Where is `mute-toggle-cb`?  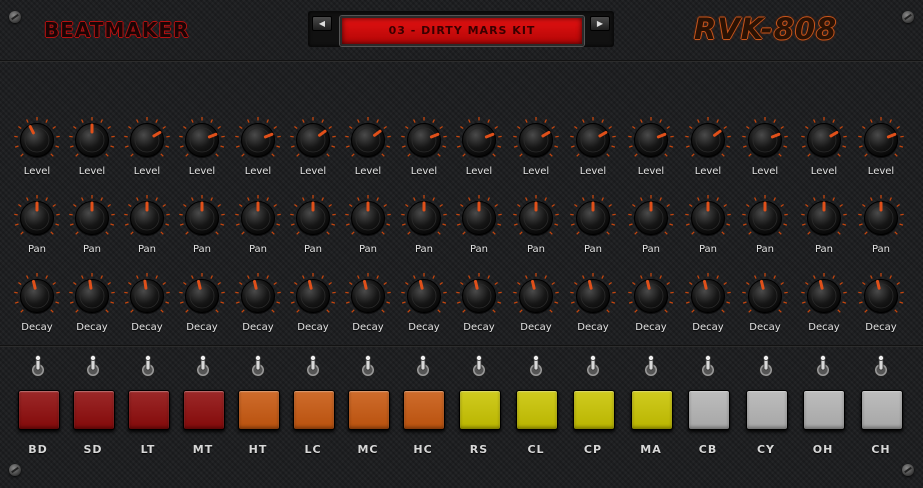
mute-toggle-cb is located at coordinates (708, 367).